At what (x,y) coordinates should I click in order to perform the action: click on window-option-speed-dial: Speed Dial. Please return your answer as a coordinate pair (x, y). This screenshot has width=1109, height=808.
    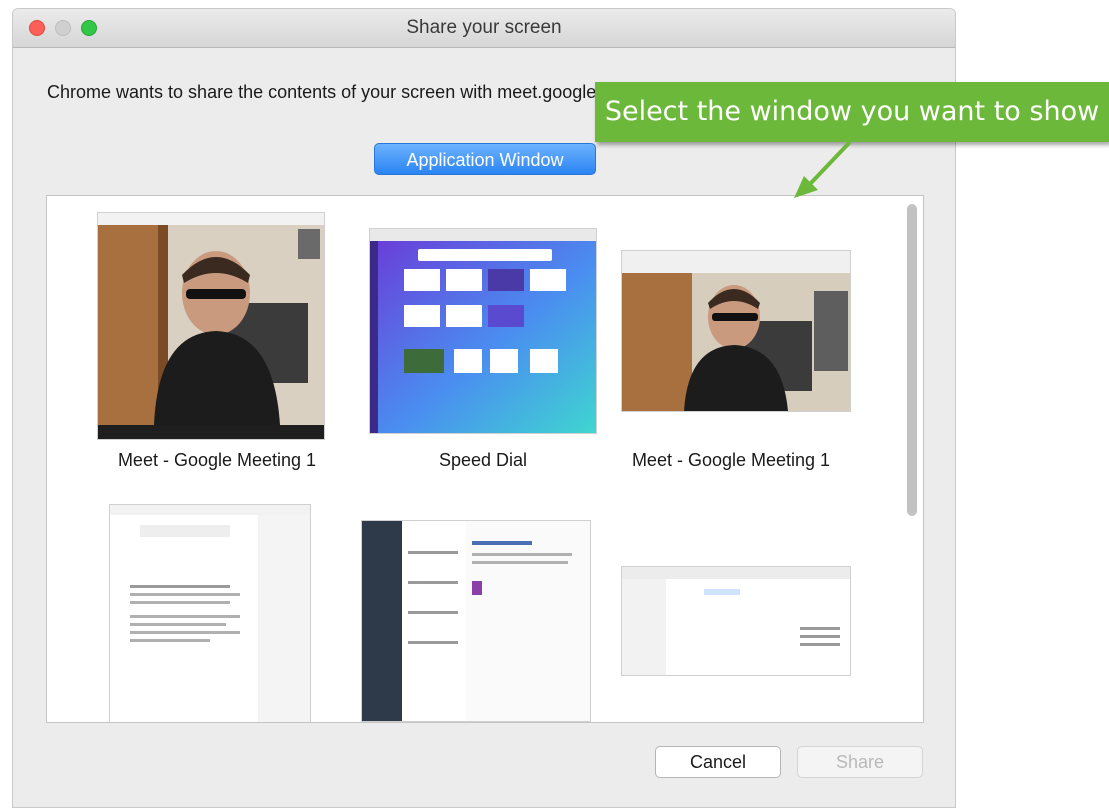
    Looking at the image, I should click on (483, 342).